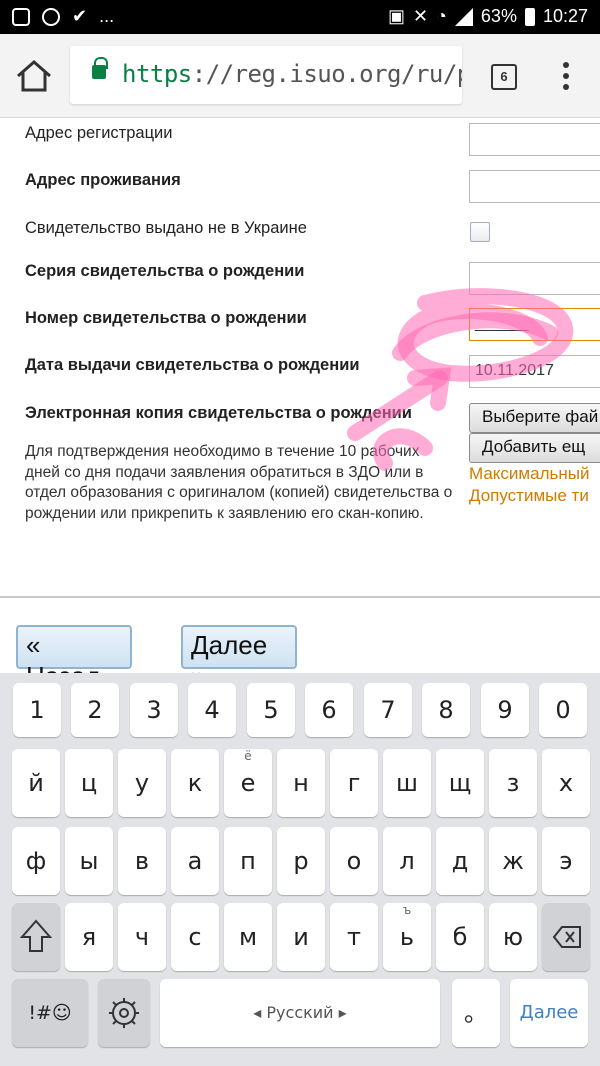  I want to click on tab-switcher-button: 6, so click(504, 77).